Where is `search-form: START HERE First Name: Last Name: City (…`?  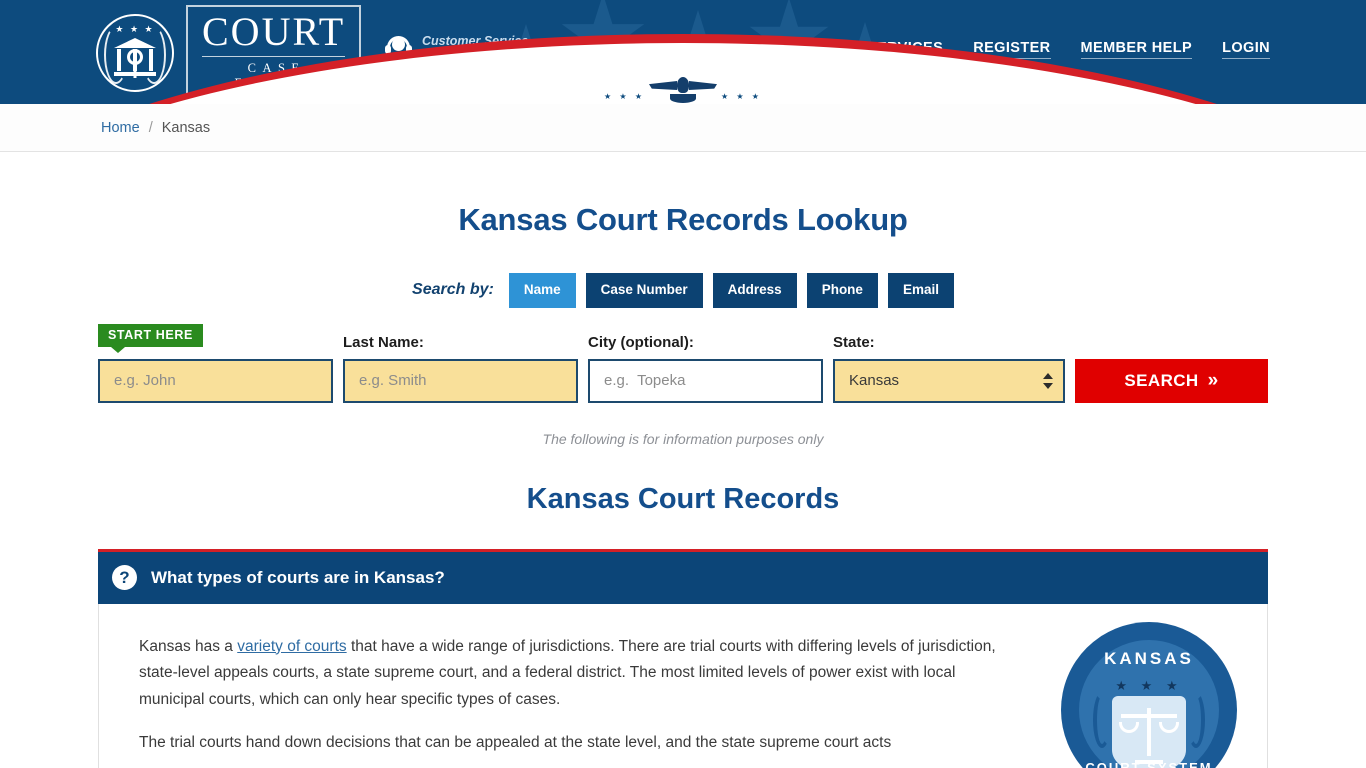 search-form: START HERE First Name: Last Name: City (… is located at coordinates (683, 363).